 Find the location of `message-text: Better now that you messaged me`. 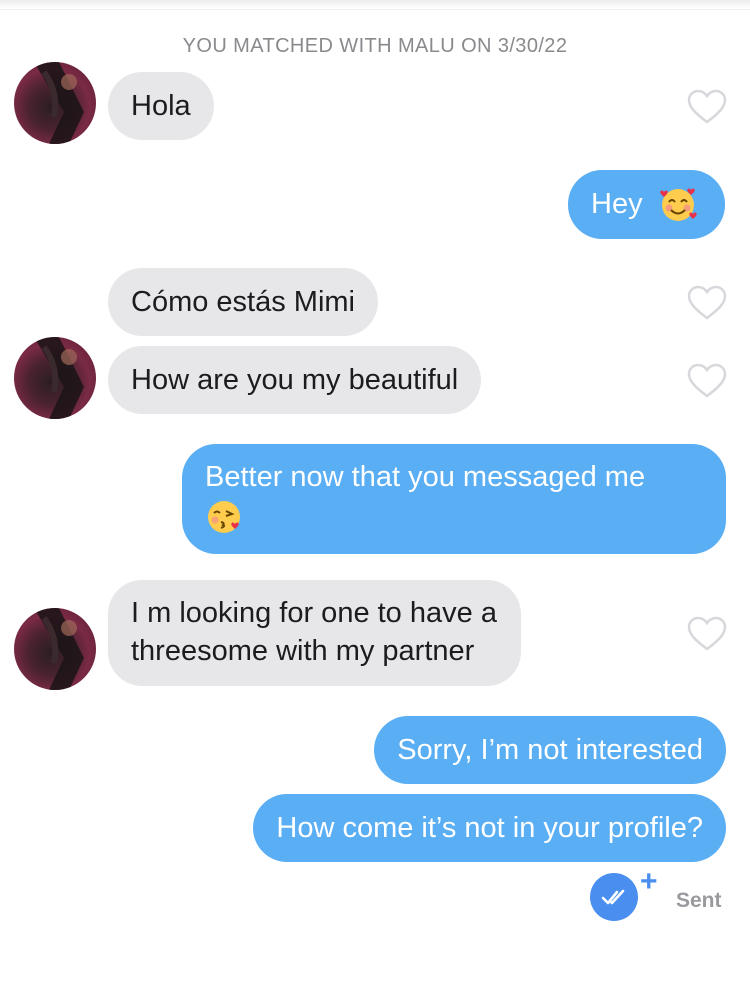

message-text: Better now that you messaged me is located at coordinates (425, 477).